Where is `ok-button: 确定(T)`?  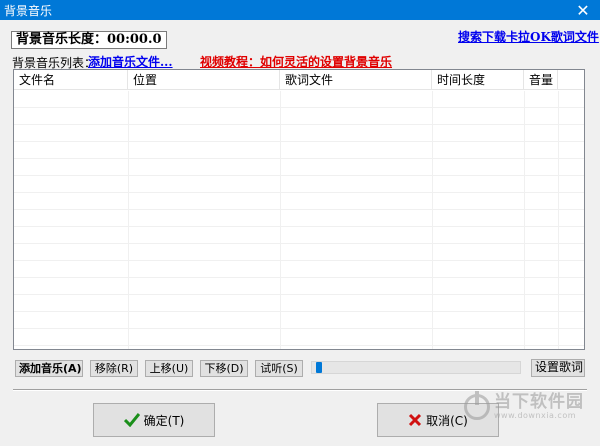
ok-button: 确定(T) is located at coordinates (154, 420).